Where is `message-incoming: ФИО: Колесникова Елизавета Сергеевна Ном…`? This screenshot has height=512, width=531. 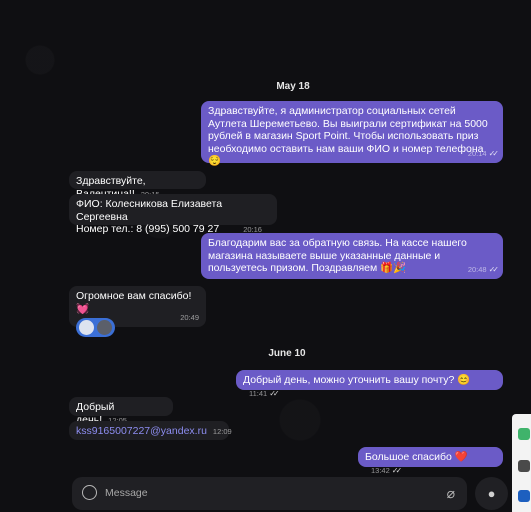
message-incoming: ФИО: Колесникова Елизавета Сергеевна Ном… is located at coordinates (173, 214).